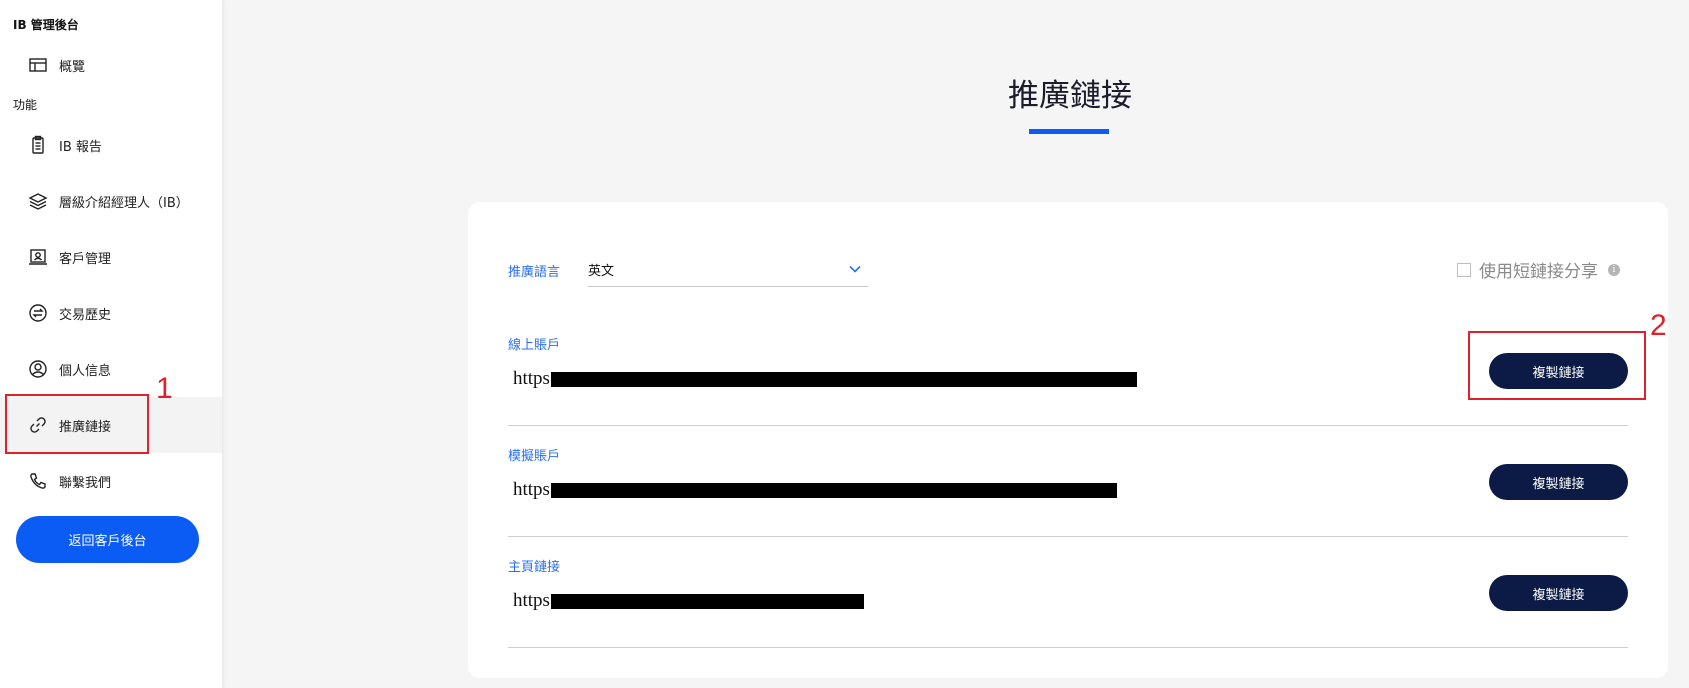 Image resolution: width=1689 pixels, height=688 pixels. I want to click on annotation-number-2: 2, so click(1658, 325).